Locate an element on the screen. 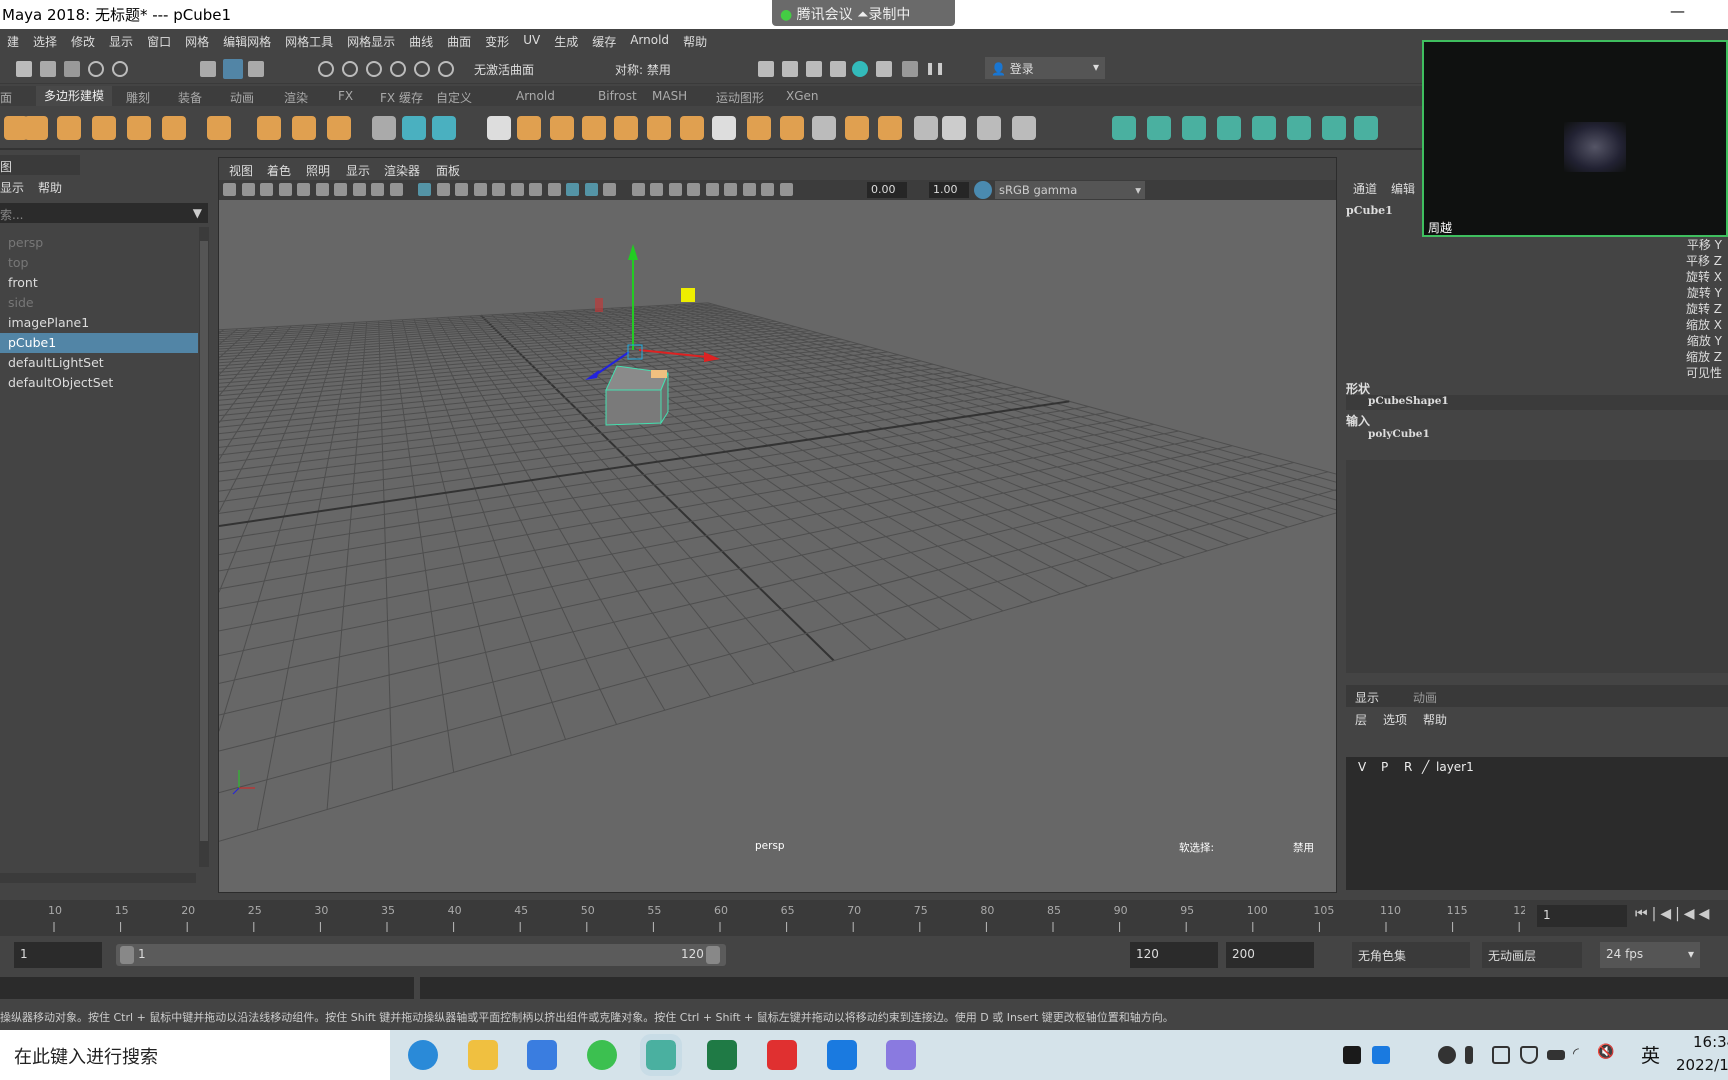 The height and width of the screenshot is (1080, 1728). file-explorer-icon is located at coordinates (483, 1055).